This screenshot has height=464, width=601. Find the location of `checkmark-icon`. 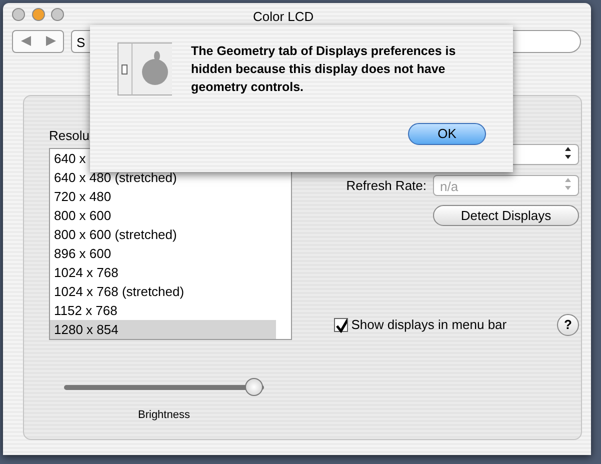

checkmark-icon is located at coordinates (341, 326).